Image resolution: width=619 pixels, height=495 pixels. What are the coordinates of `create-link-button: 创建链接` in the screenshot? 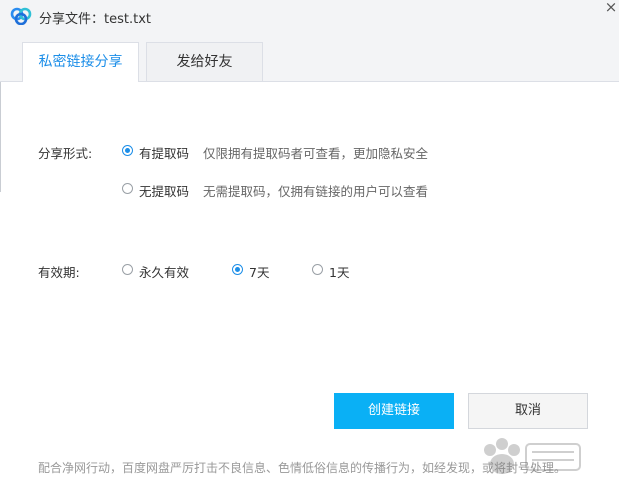 It's located at (394, 411).